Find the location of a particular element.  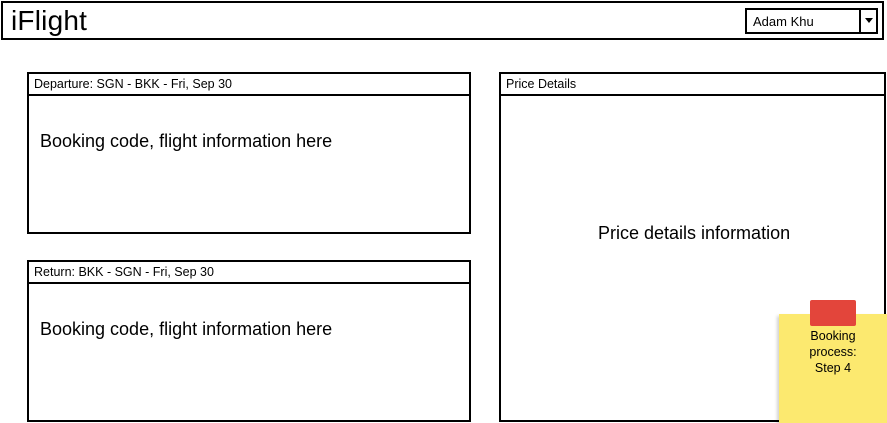

app-title: iFlight is located at coordinates (49, 20).